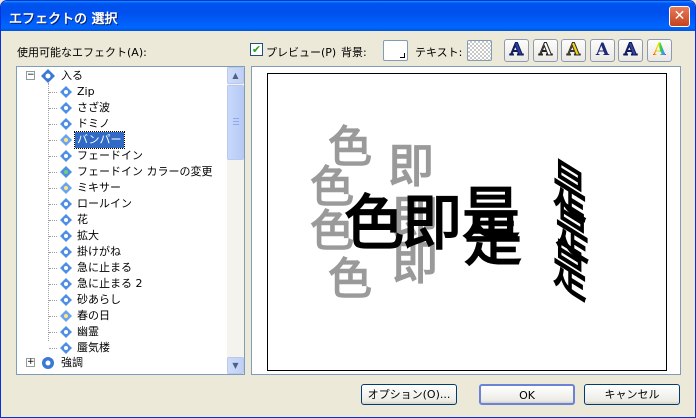 This screenshot has width=696, height=418. What do you see at coordinates (354, 52) in the screenshot?
I see `background-label: 背景:` at bounding box center [354, 52].